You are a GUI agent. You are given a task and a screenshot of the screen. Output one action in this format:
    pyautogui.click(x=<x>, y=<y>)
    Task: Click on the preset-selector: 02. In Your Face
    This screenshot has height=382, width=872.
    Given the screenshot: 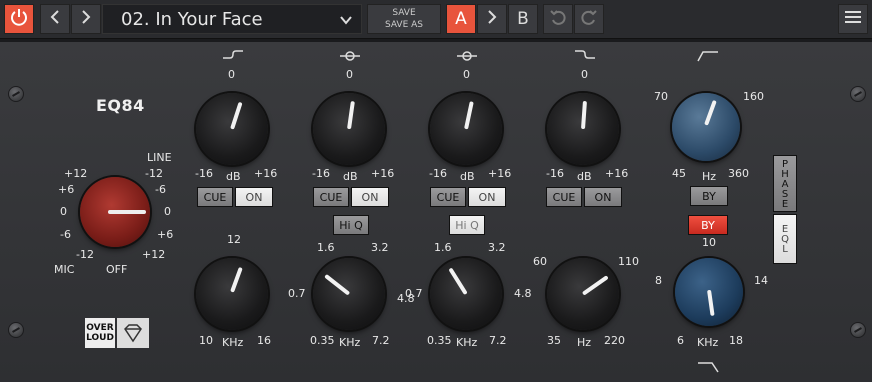 What is the action you would take?
    pyautogui.click(x=232, y=19)
    